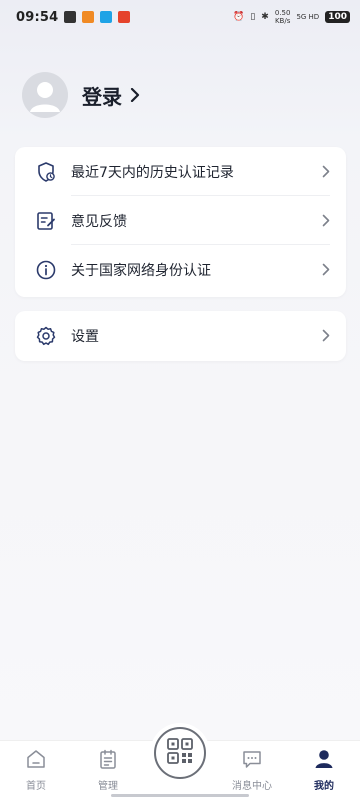  Describe the element at coordinates (252, 761) in the screenshot. I see `message-icon` at that location.